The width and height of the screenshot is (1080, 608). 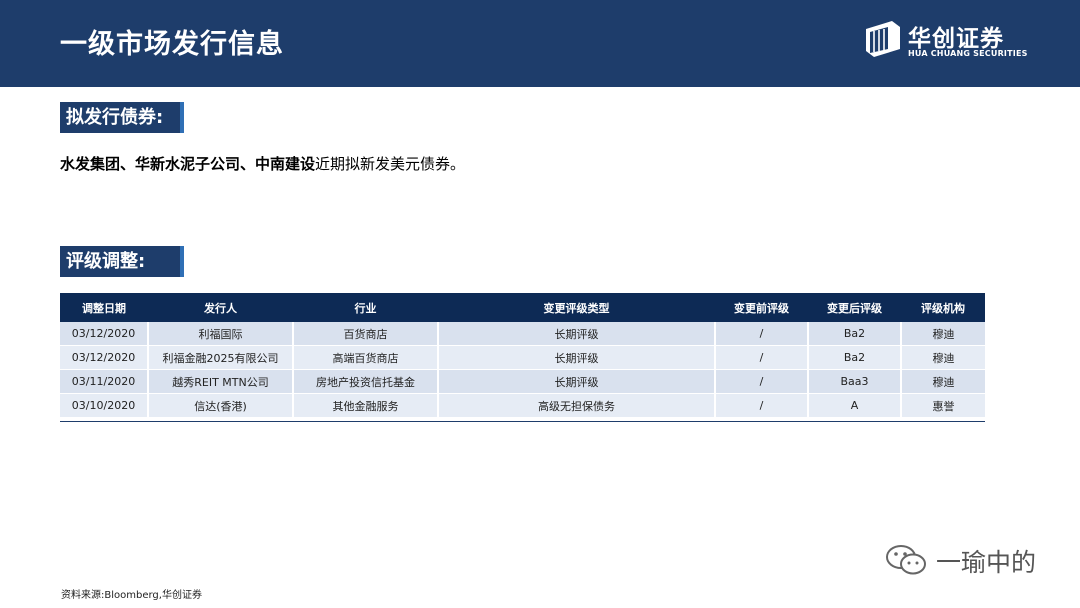 What do you see at coordinates (131, 595) in the screenshot?
I see `source-note: 资料来源:Bloomberg,华创证券` at bounding box center [131, 595].